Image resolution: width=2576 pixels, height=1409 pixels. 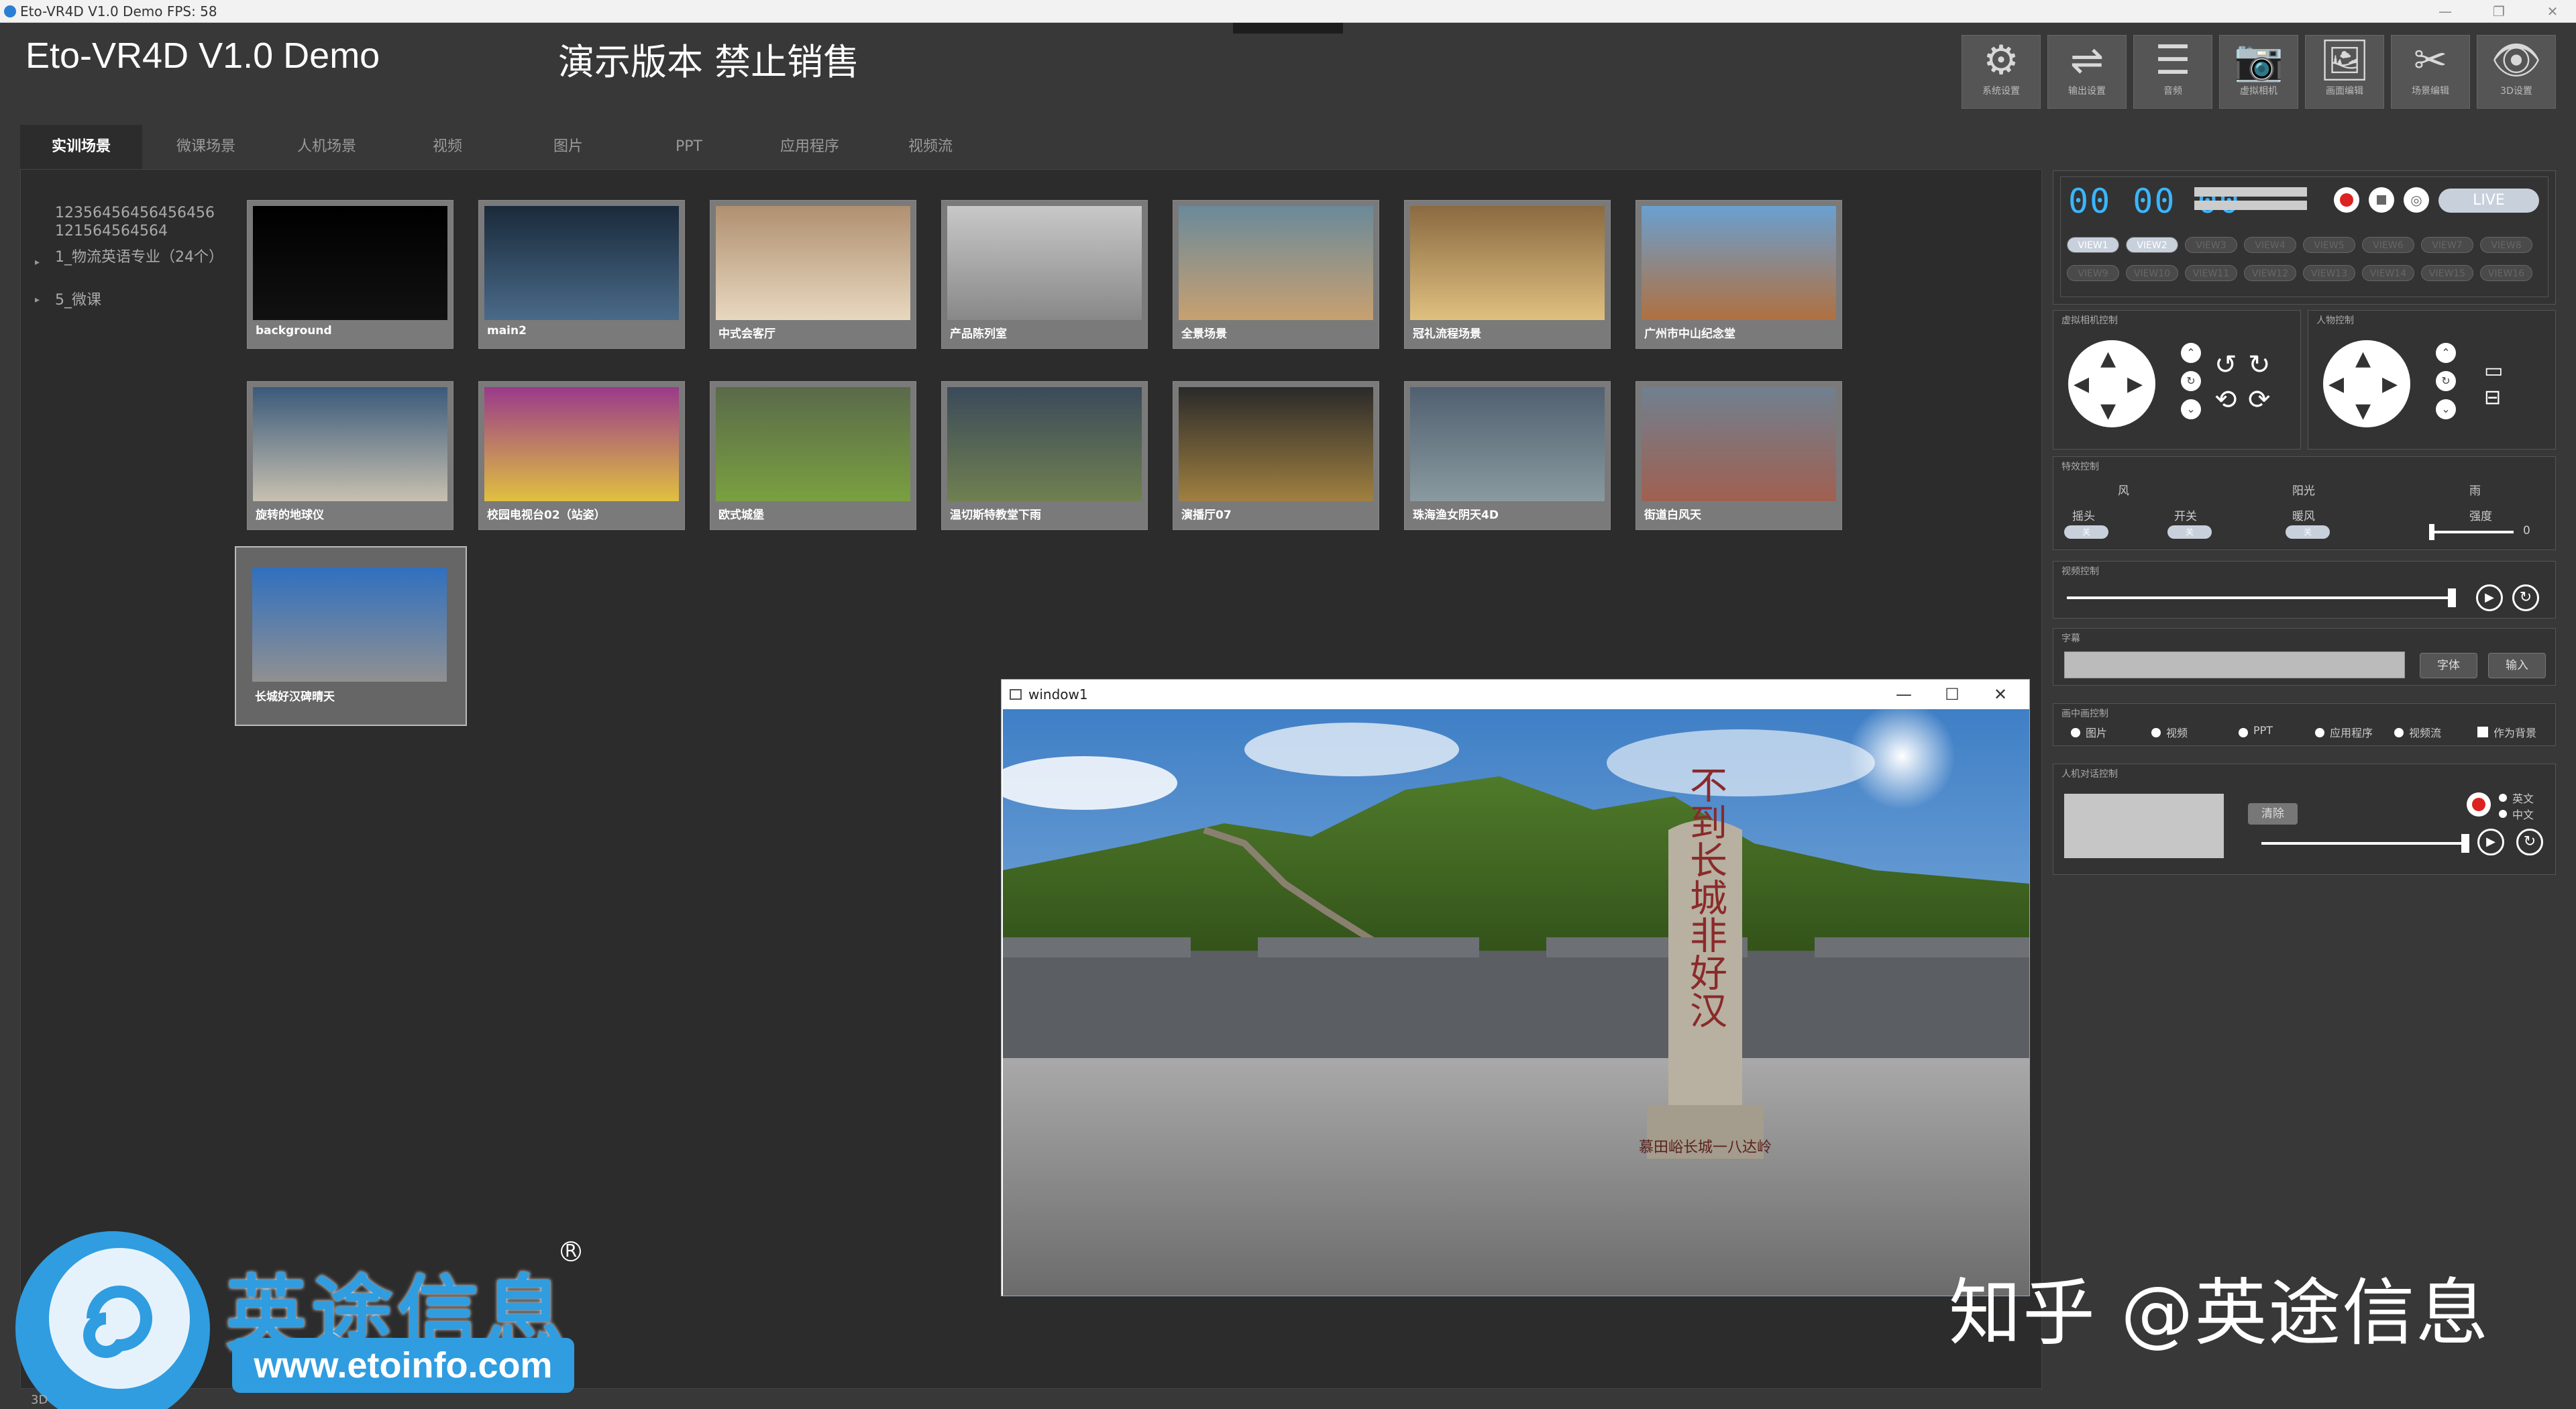 I want to click on rotate-left-icon: ↺, so click(x=2225, y=365).